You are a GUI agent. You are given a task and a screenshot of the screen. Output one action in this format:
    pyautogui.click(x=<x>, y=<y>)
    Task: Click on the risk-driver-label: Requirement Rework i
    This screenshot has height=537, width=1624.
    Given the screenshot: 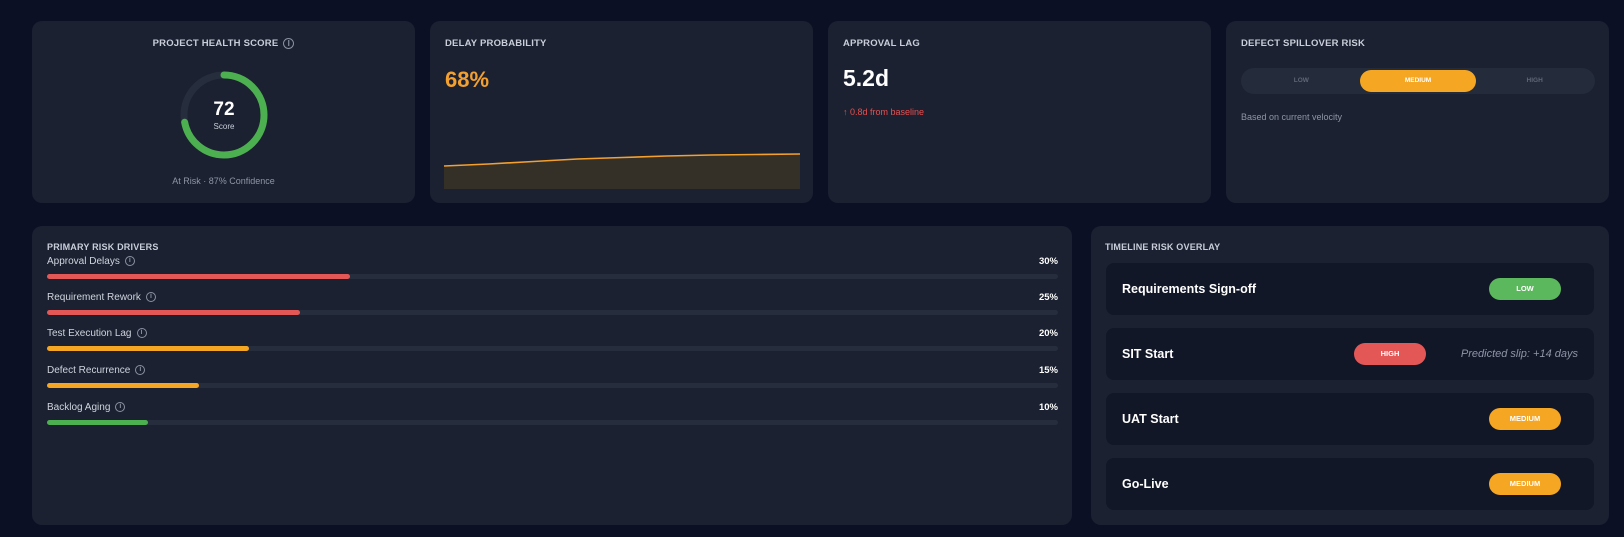 What is the action you would take?
    pyautogui.click(x=101, y=297)
    